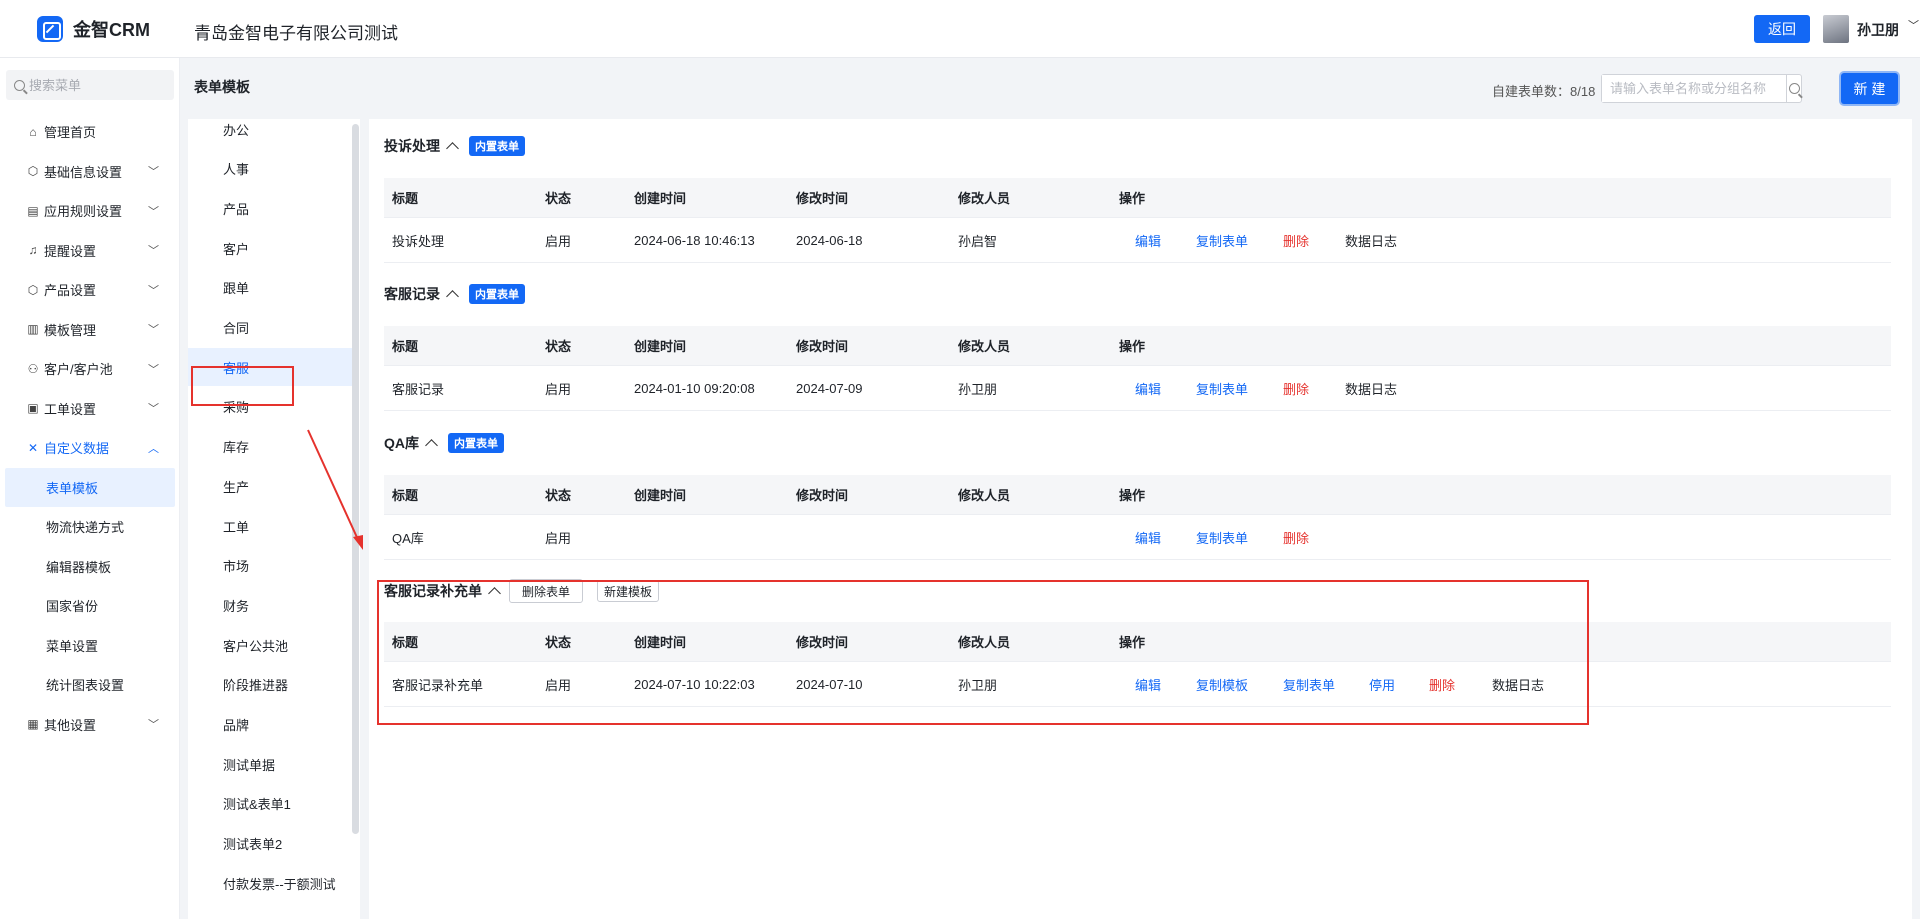 This screenshot has height=919, width=1920. What do you see at coordinates (90, 646) in the screenshot?
I see `sidebar-subitem: 菜单设置` at bounding box center [90, 646].